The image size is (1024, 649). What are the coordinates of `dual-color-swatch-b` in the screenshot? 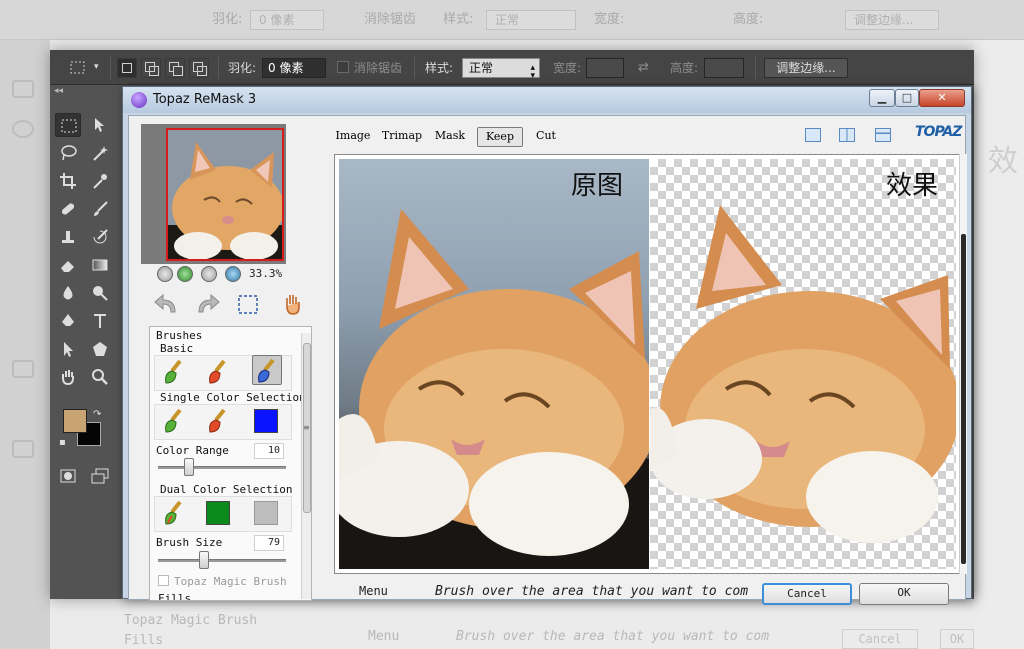 It's located at (266, 513).